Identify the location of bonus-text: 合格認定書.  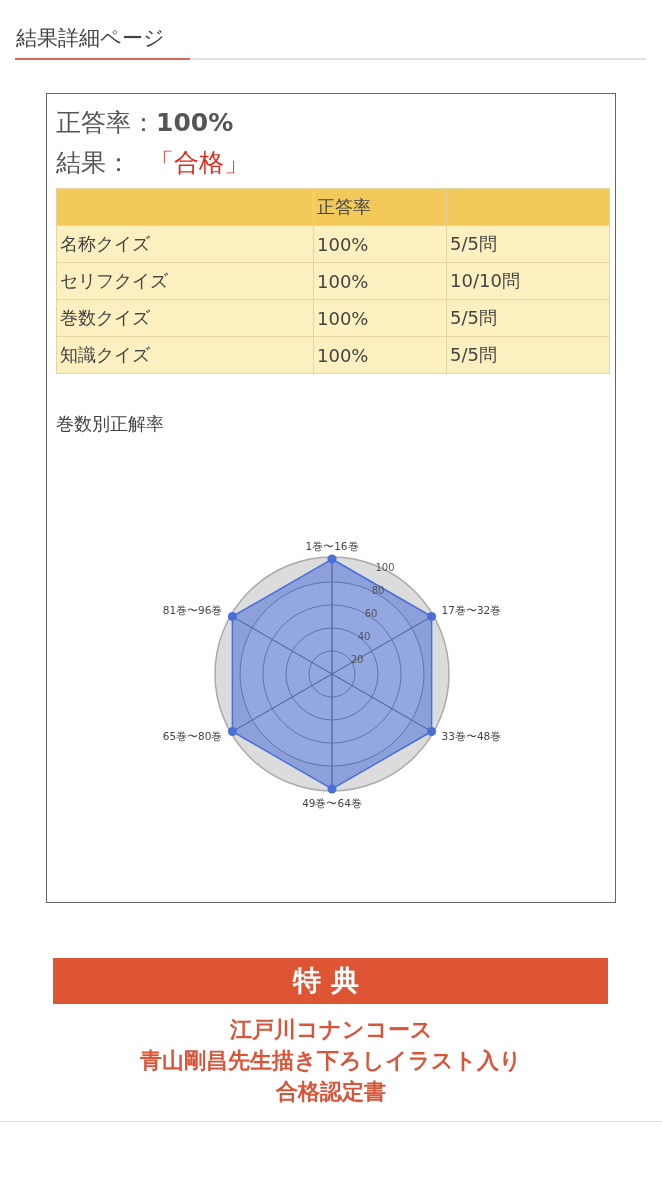
(331, 1092).